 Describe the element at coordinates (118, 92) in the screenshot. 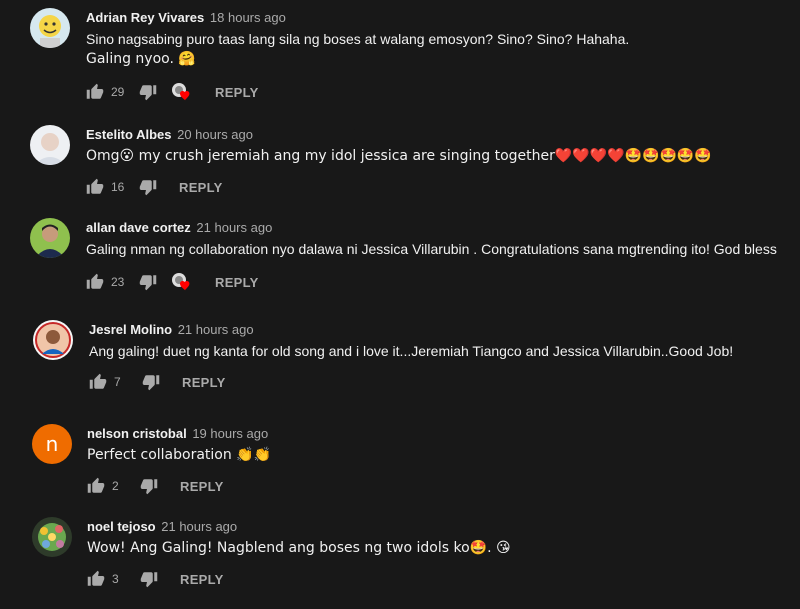

I see `like-count: 29` at that location.